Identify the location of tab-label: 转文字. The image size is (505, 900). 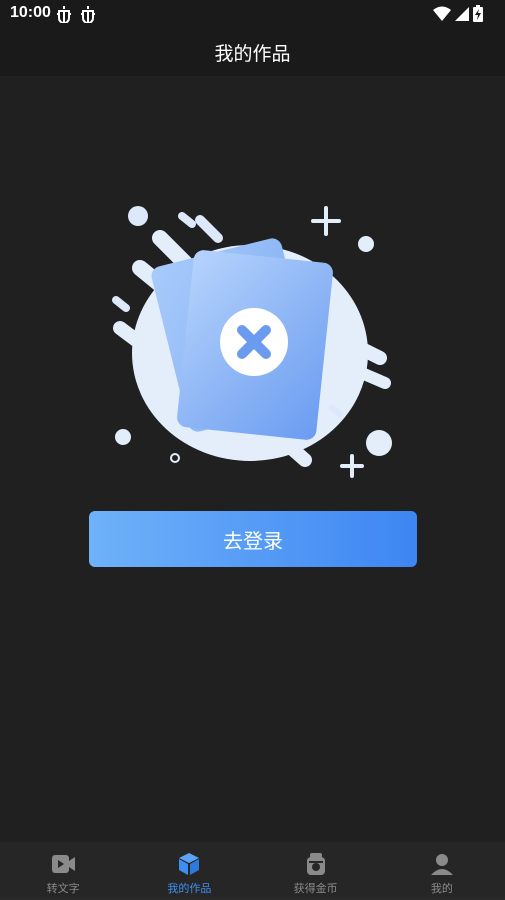
(63, 888).